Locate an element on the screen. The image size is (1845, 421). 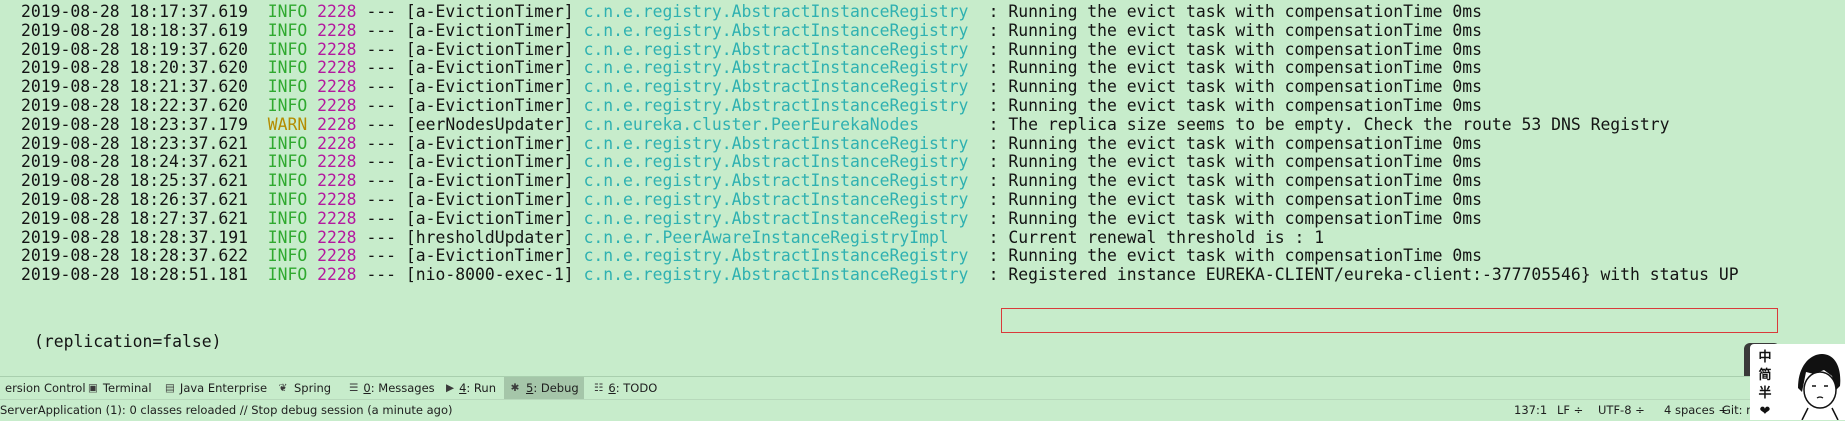
ime-mascot-icon is located at coordinates (1819, 387).